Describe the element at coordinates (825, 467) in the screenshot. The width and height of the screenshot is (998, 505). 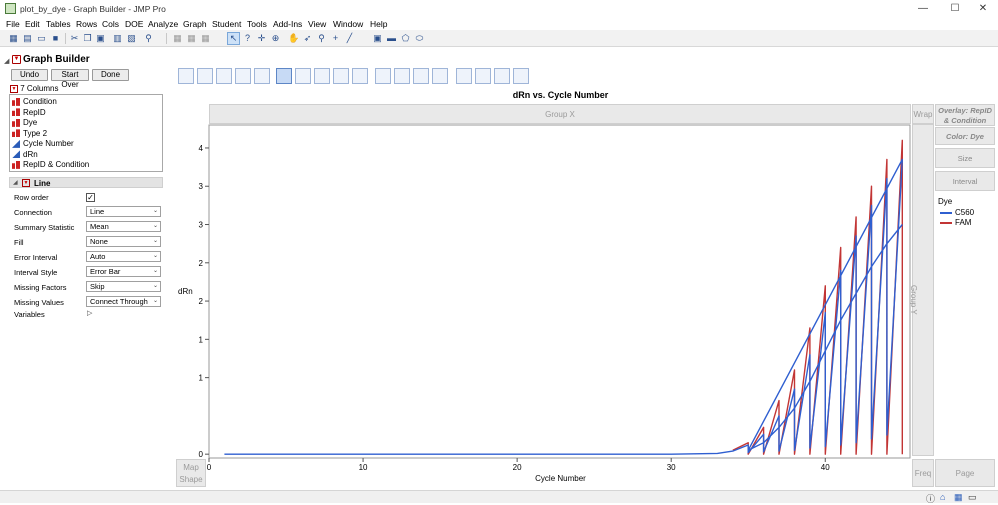
I see `x-tick-label: 40` at that location.